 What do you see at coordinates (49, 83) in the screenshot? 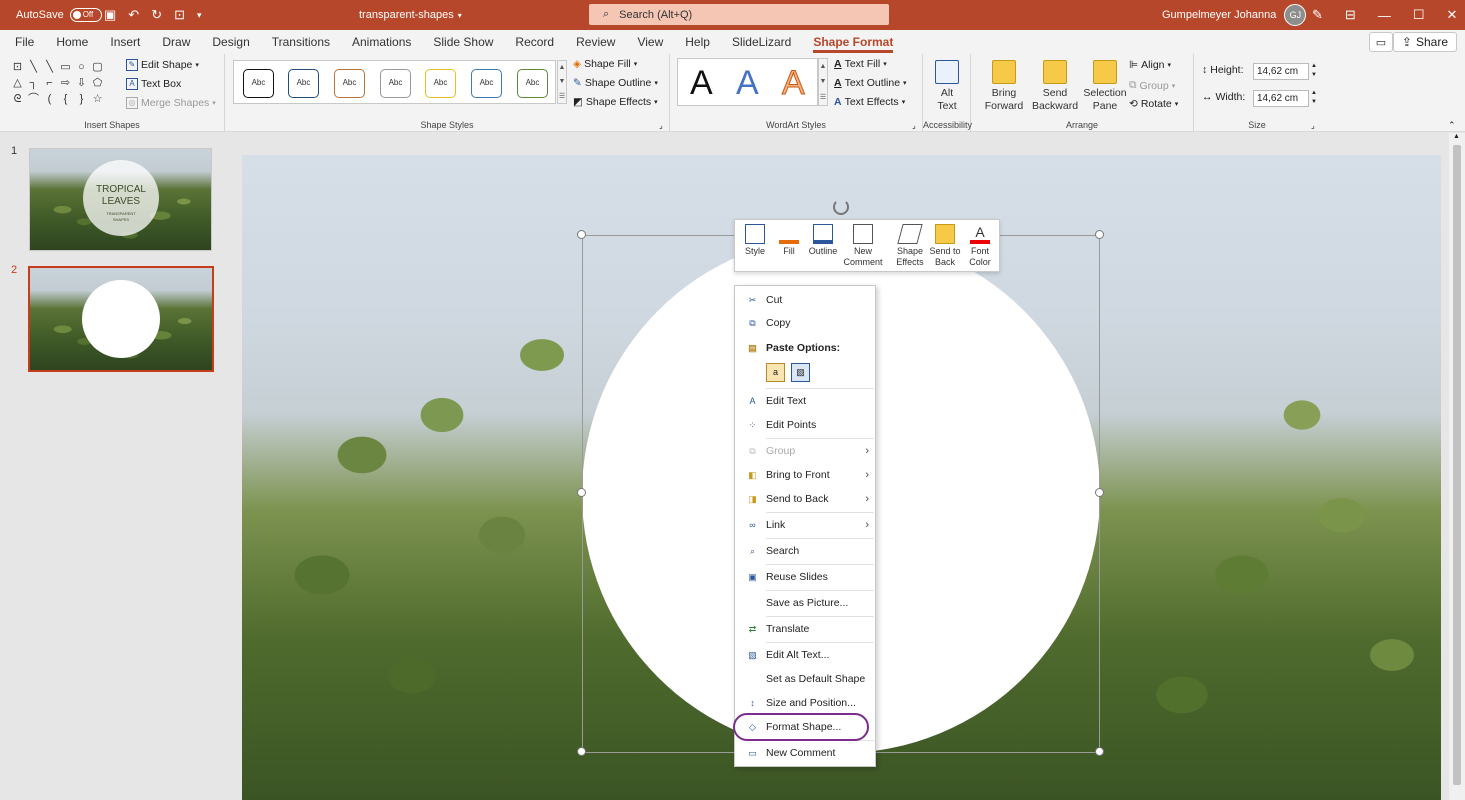
I see `connector-shape-icon: ⌐` at bounding box center [49, 83].